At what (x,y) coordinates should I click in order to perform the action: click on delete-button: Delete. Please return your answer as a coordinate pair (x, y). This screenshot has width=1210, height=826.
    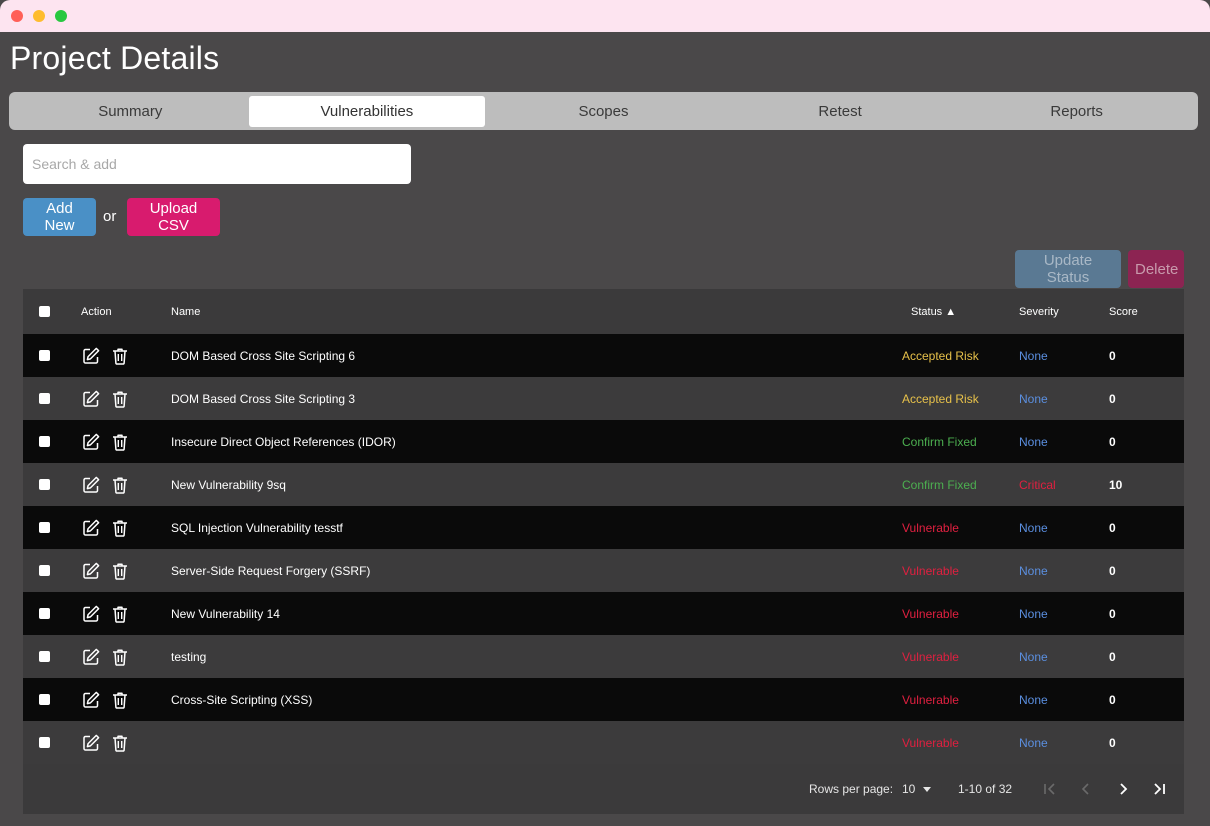
    Looking at the image, I should click on (1156, 269).